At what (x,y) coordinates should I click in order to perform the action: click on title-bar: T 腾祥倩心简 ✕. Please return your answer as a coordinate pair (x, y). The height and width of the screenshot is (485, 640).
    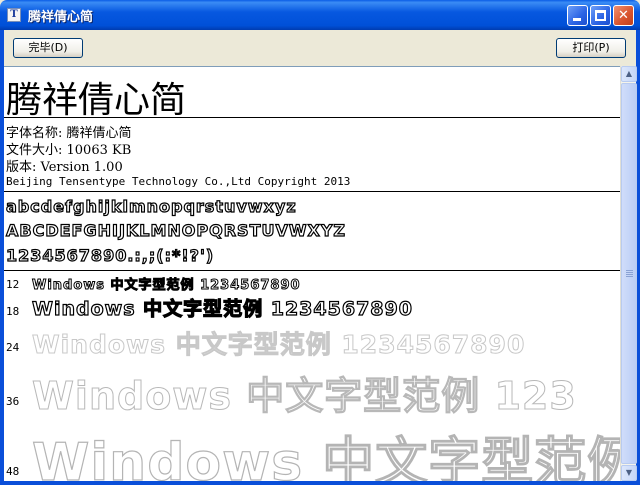
    Looking at the image, I should click on (320, 15).